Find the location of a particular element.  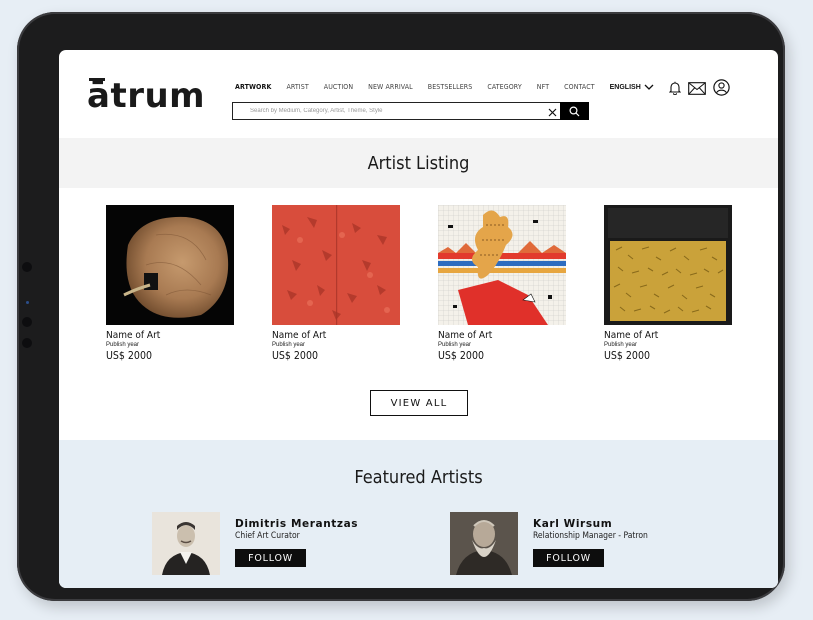

nav-auction: AUCTION is located at coordinates (338, 87).